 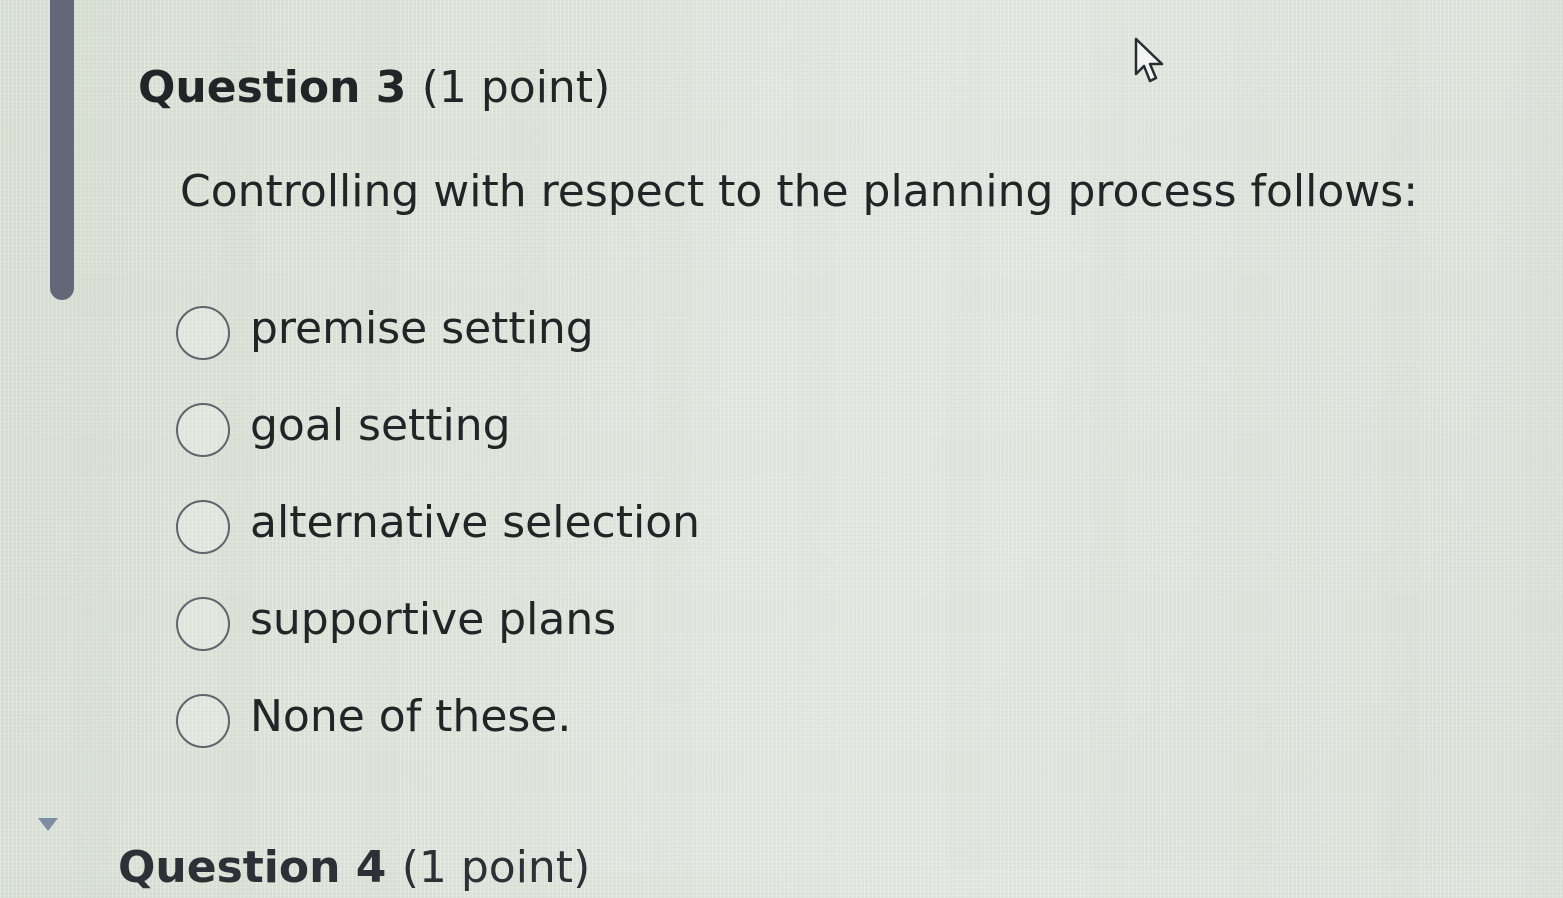 I want to click on next-question-title: Question 4 (1 point), so click(x=354, y=868).